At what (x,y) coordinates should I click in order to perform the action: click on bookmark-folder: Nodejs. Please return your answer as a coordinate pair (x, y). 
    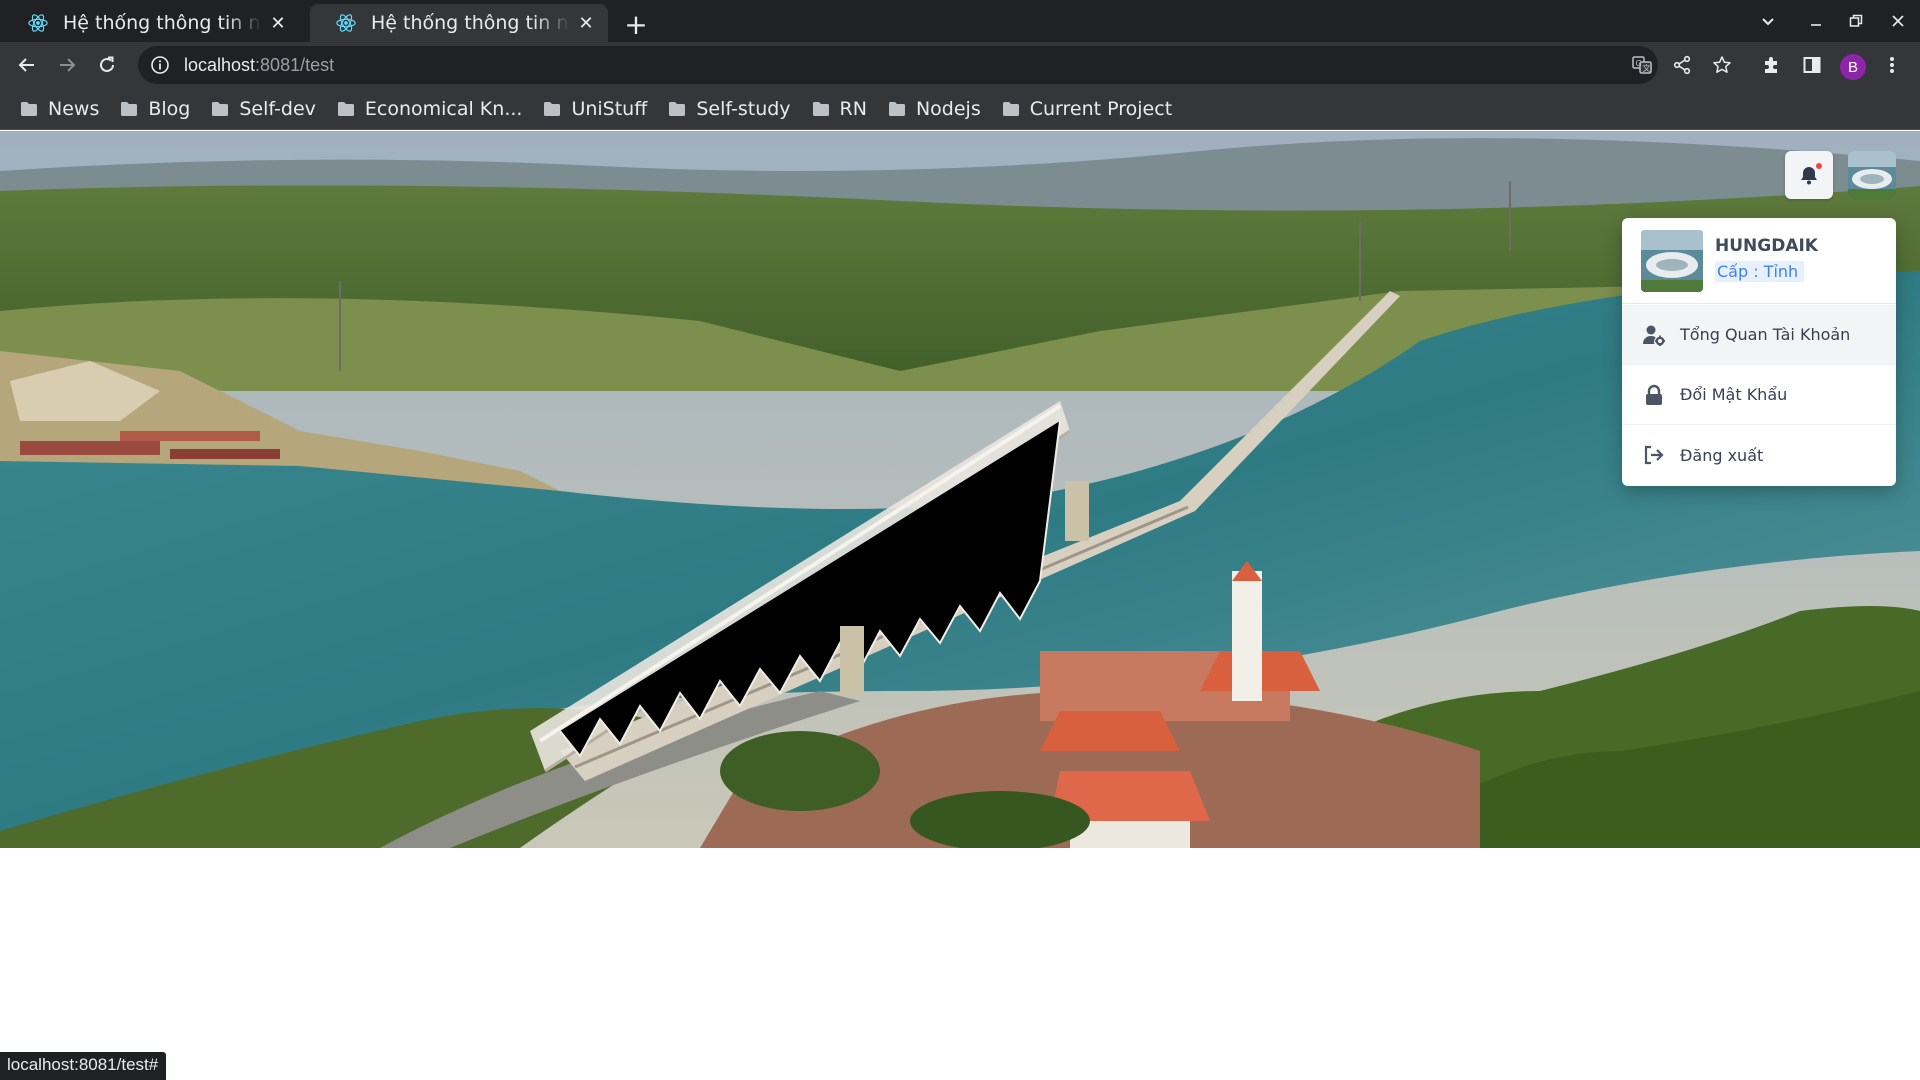
    Looking at the image, I should click on (938, 109).